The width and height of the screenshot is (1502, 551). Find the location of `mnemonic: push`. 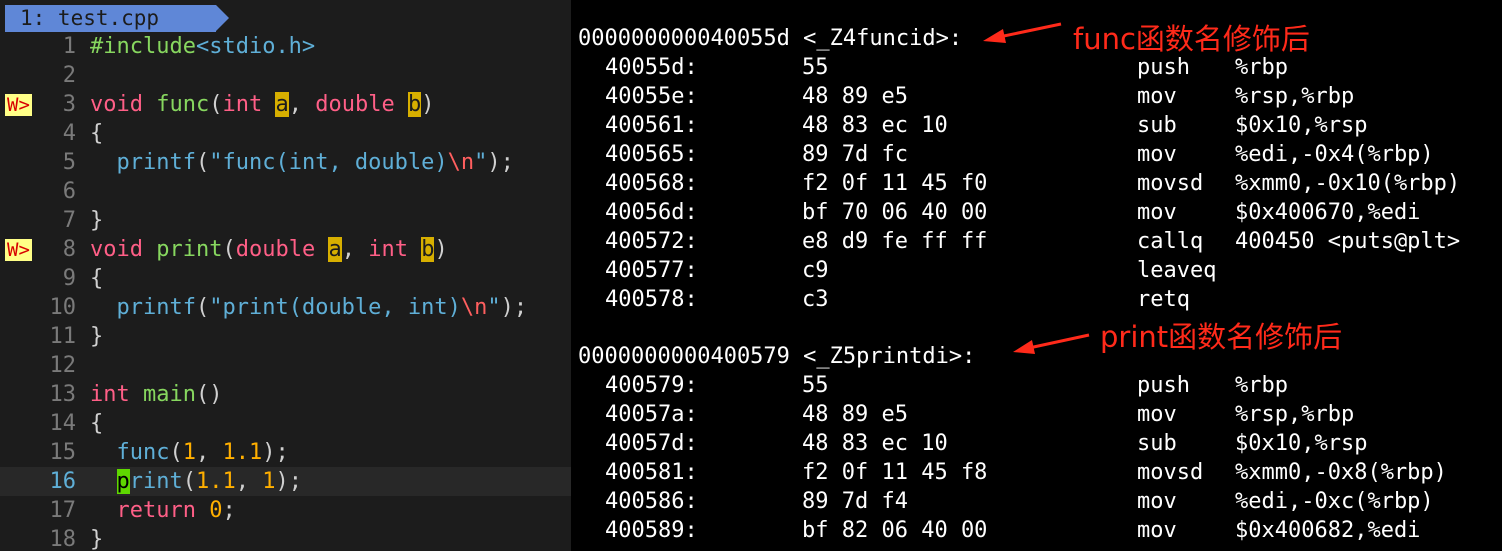

mnemonic: push is located at coordinates (1163, 67).